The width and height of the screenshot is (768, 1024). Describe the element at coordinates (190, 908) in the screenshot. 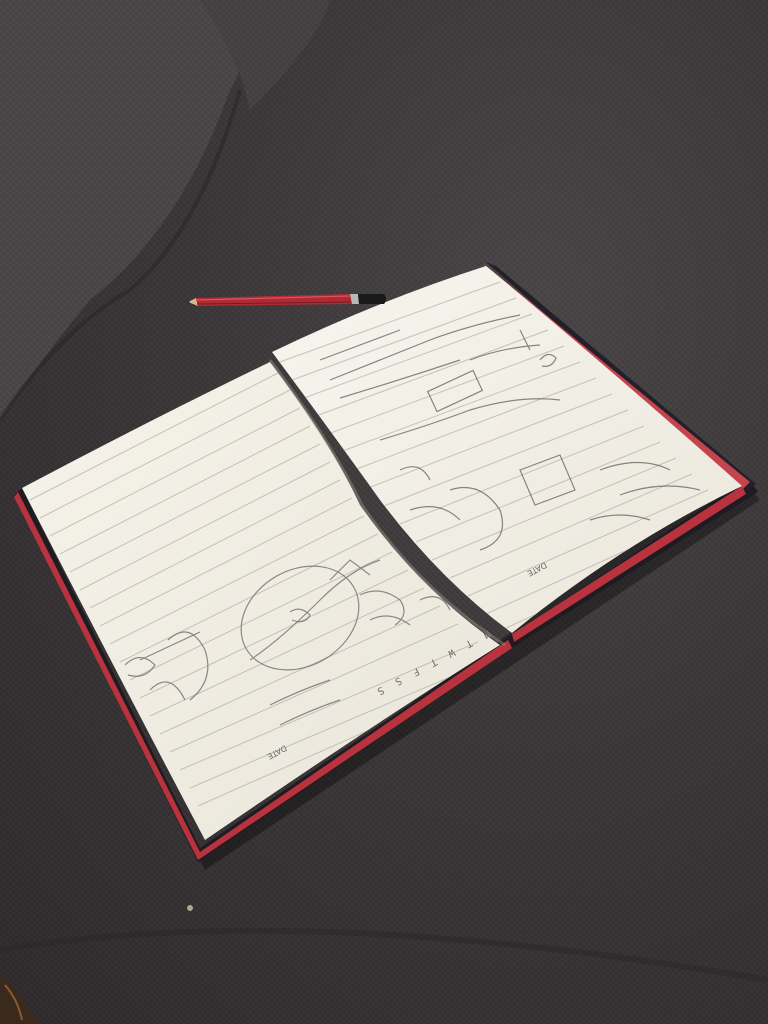

I see `crumb` at that location.